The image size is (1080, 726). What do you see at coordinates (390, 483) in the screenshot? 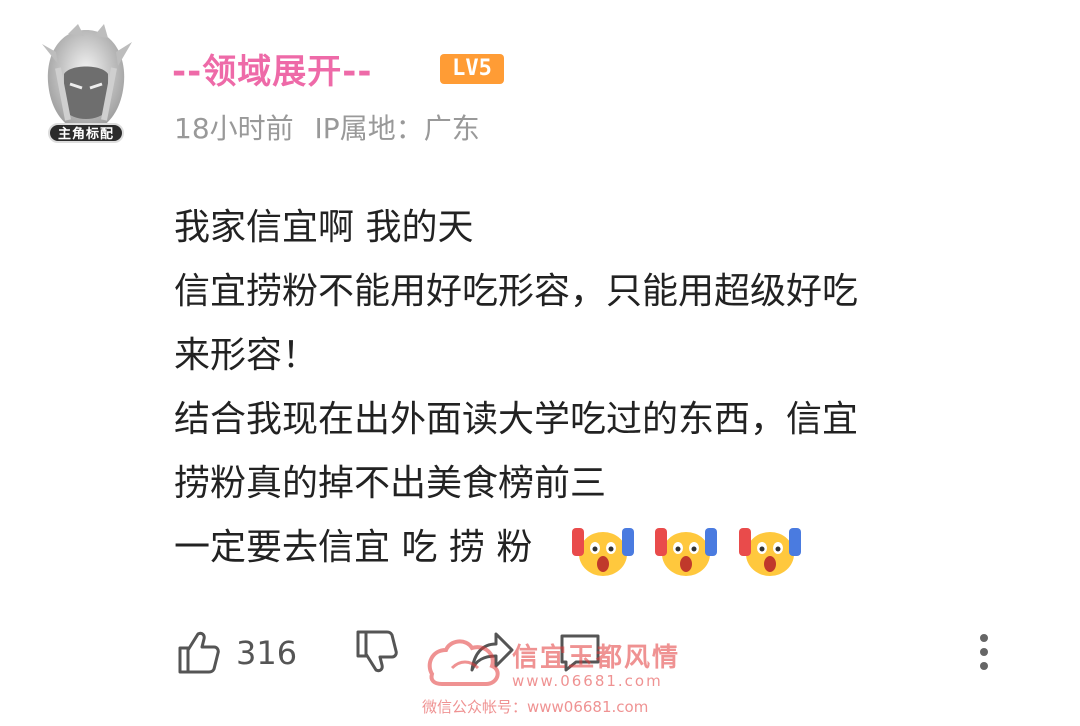
I see `comment-line: 捞粉真的掉不出美食榜前三` at bounding box center [390, 483].